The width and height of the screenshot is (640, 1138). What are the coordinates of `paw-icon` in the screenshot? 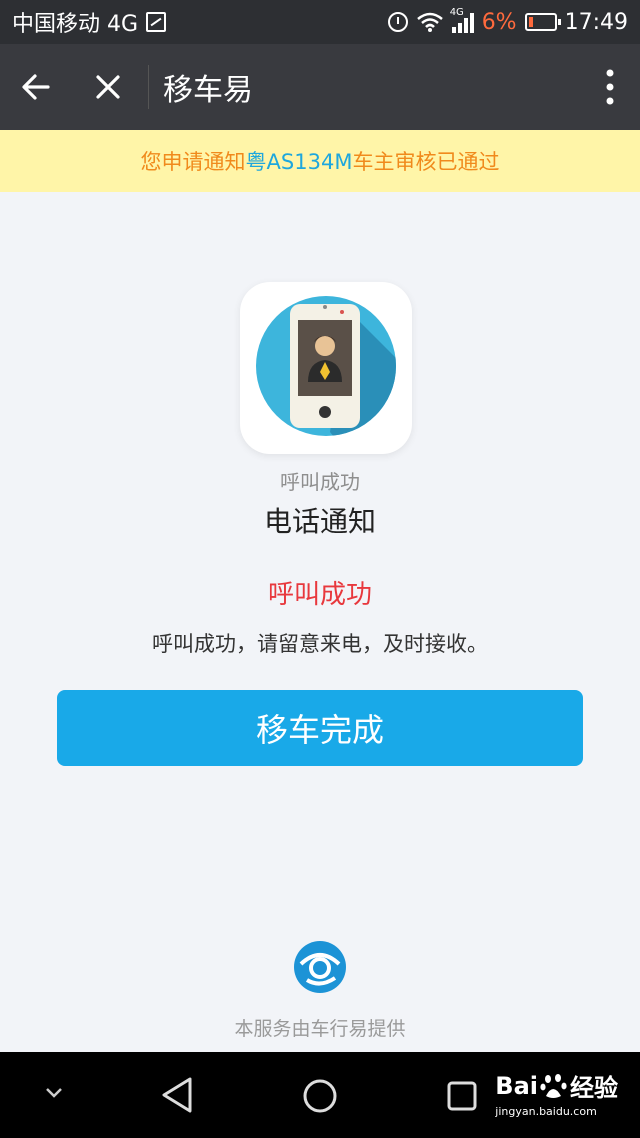 It's located at (553, 1085).